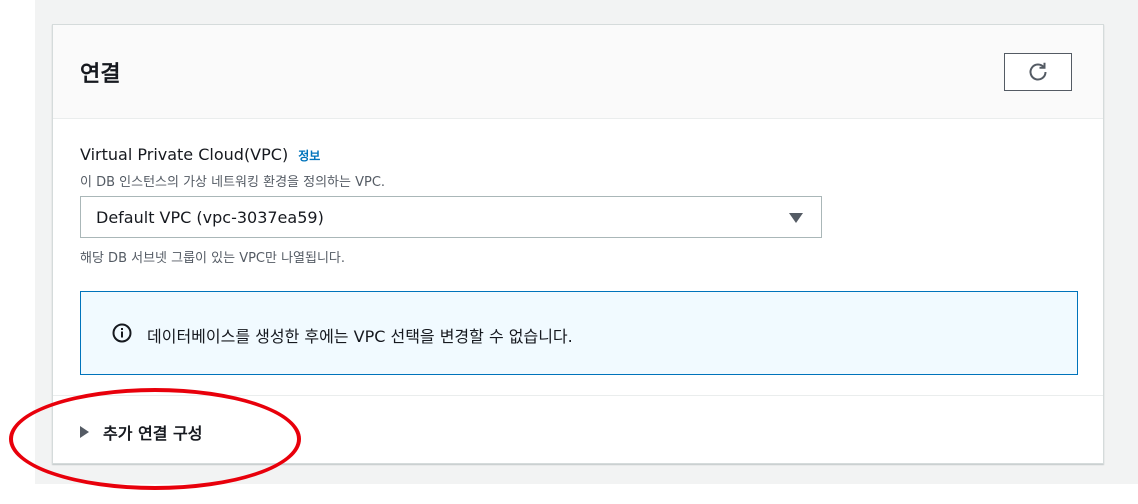  I want to click on refresh-icon, so click(1038, 71).